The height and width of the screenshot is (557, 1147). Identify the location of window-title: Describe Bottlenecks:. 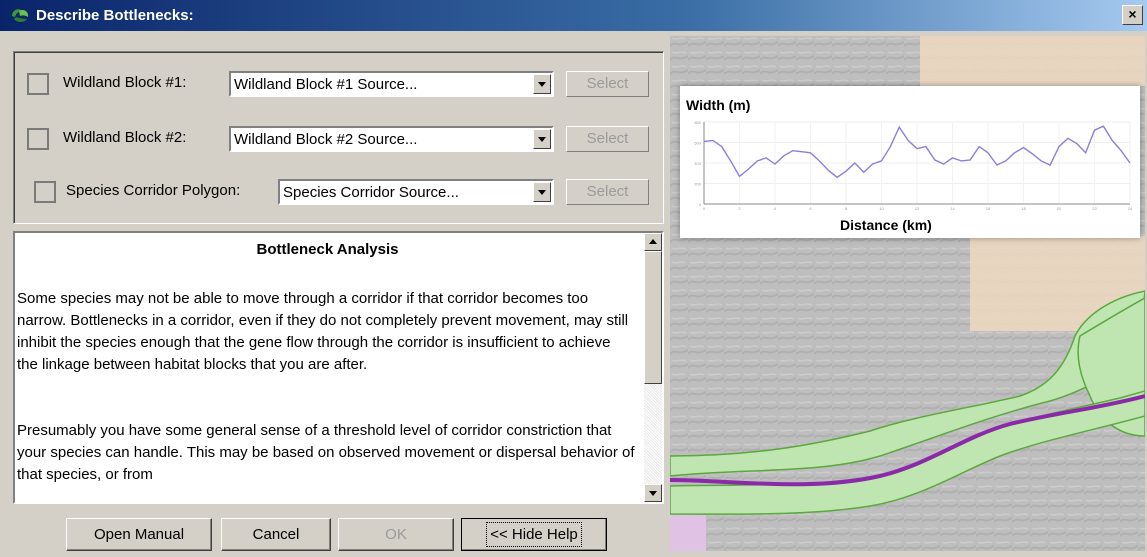
(115, 15).